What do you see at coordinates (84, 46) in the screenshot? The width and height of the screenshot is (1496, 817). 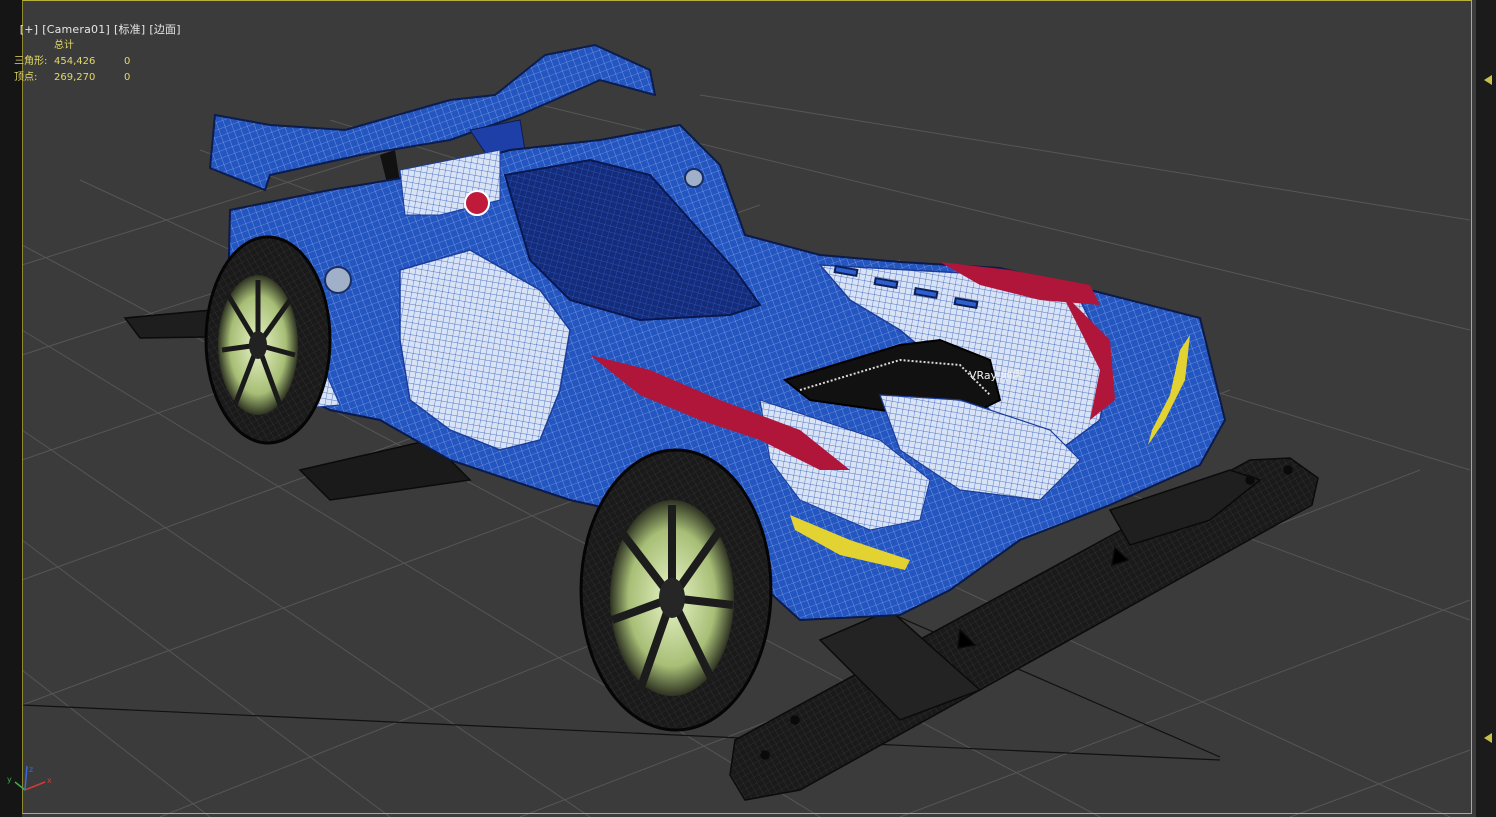 I see `stats-header-row: 总计` at bounding box center [84, 46].